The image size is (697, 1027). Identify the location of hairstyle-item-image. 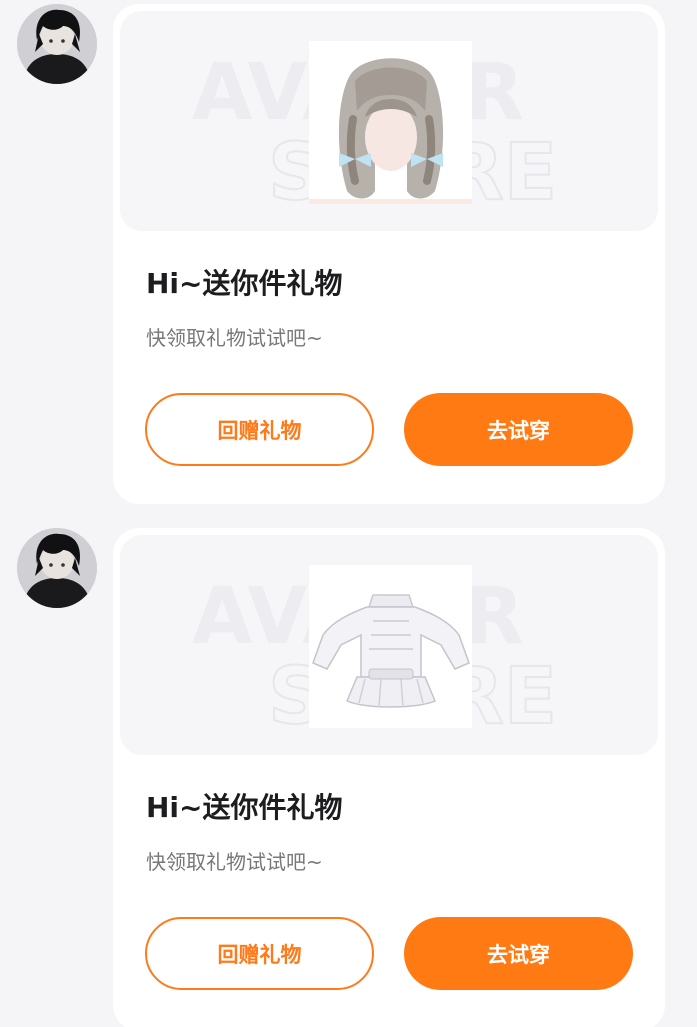
(390, 122).